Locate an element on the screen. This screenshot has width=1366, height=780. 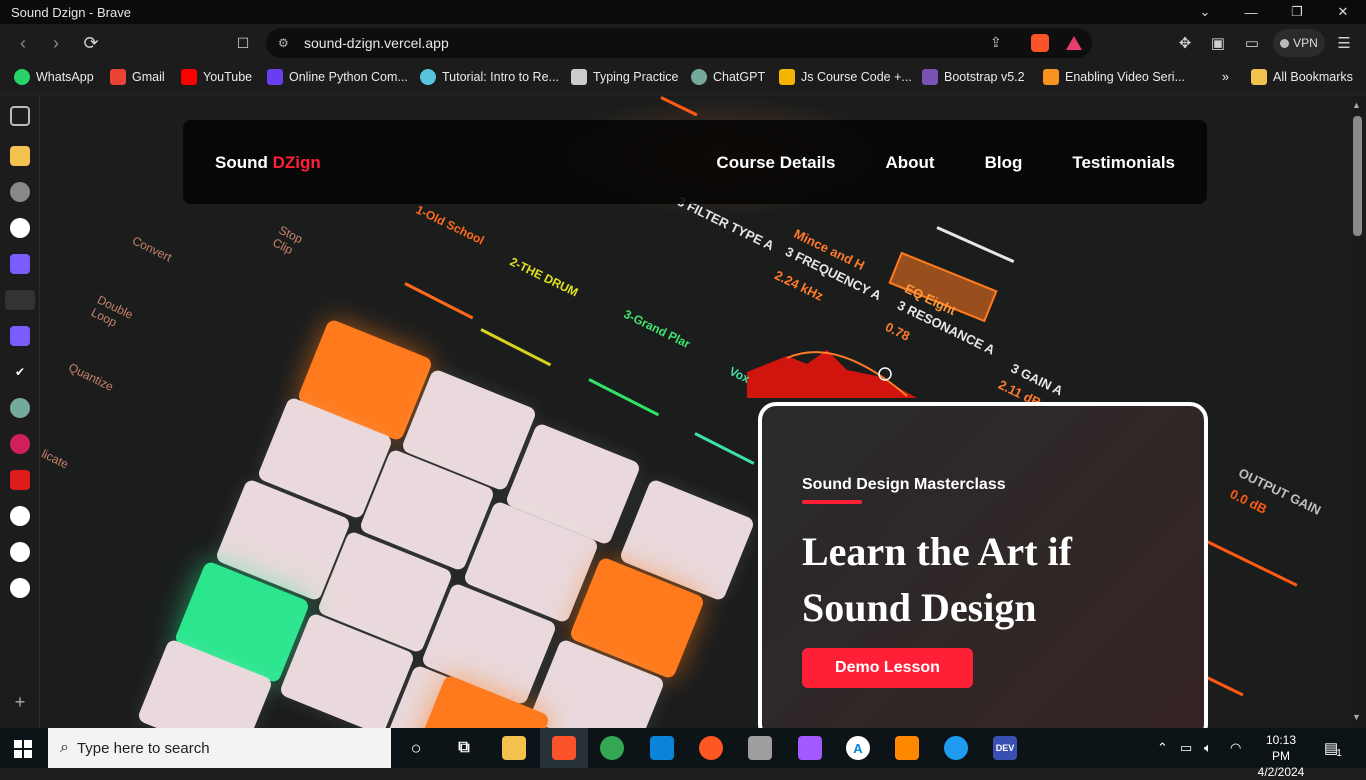
bookmark-icon: ☐ is located at coordinates (243, 43).